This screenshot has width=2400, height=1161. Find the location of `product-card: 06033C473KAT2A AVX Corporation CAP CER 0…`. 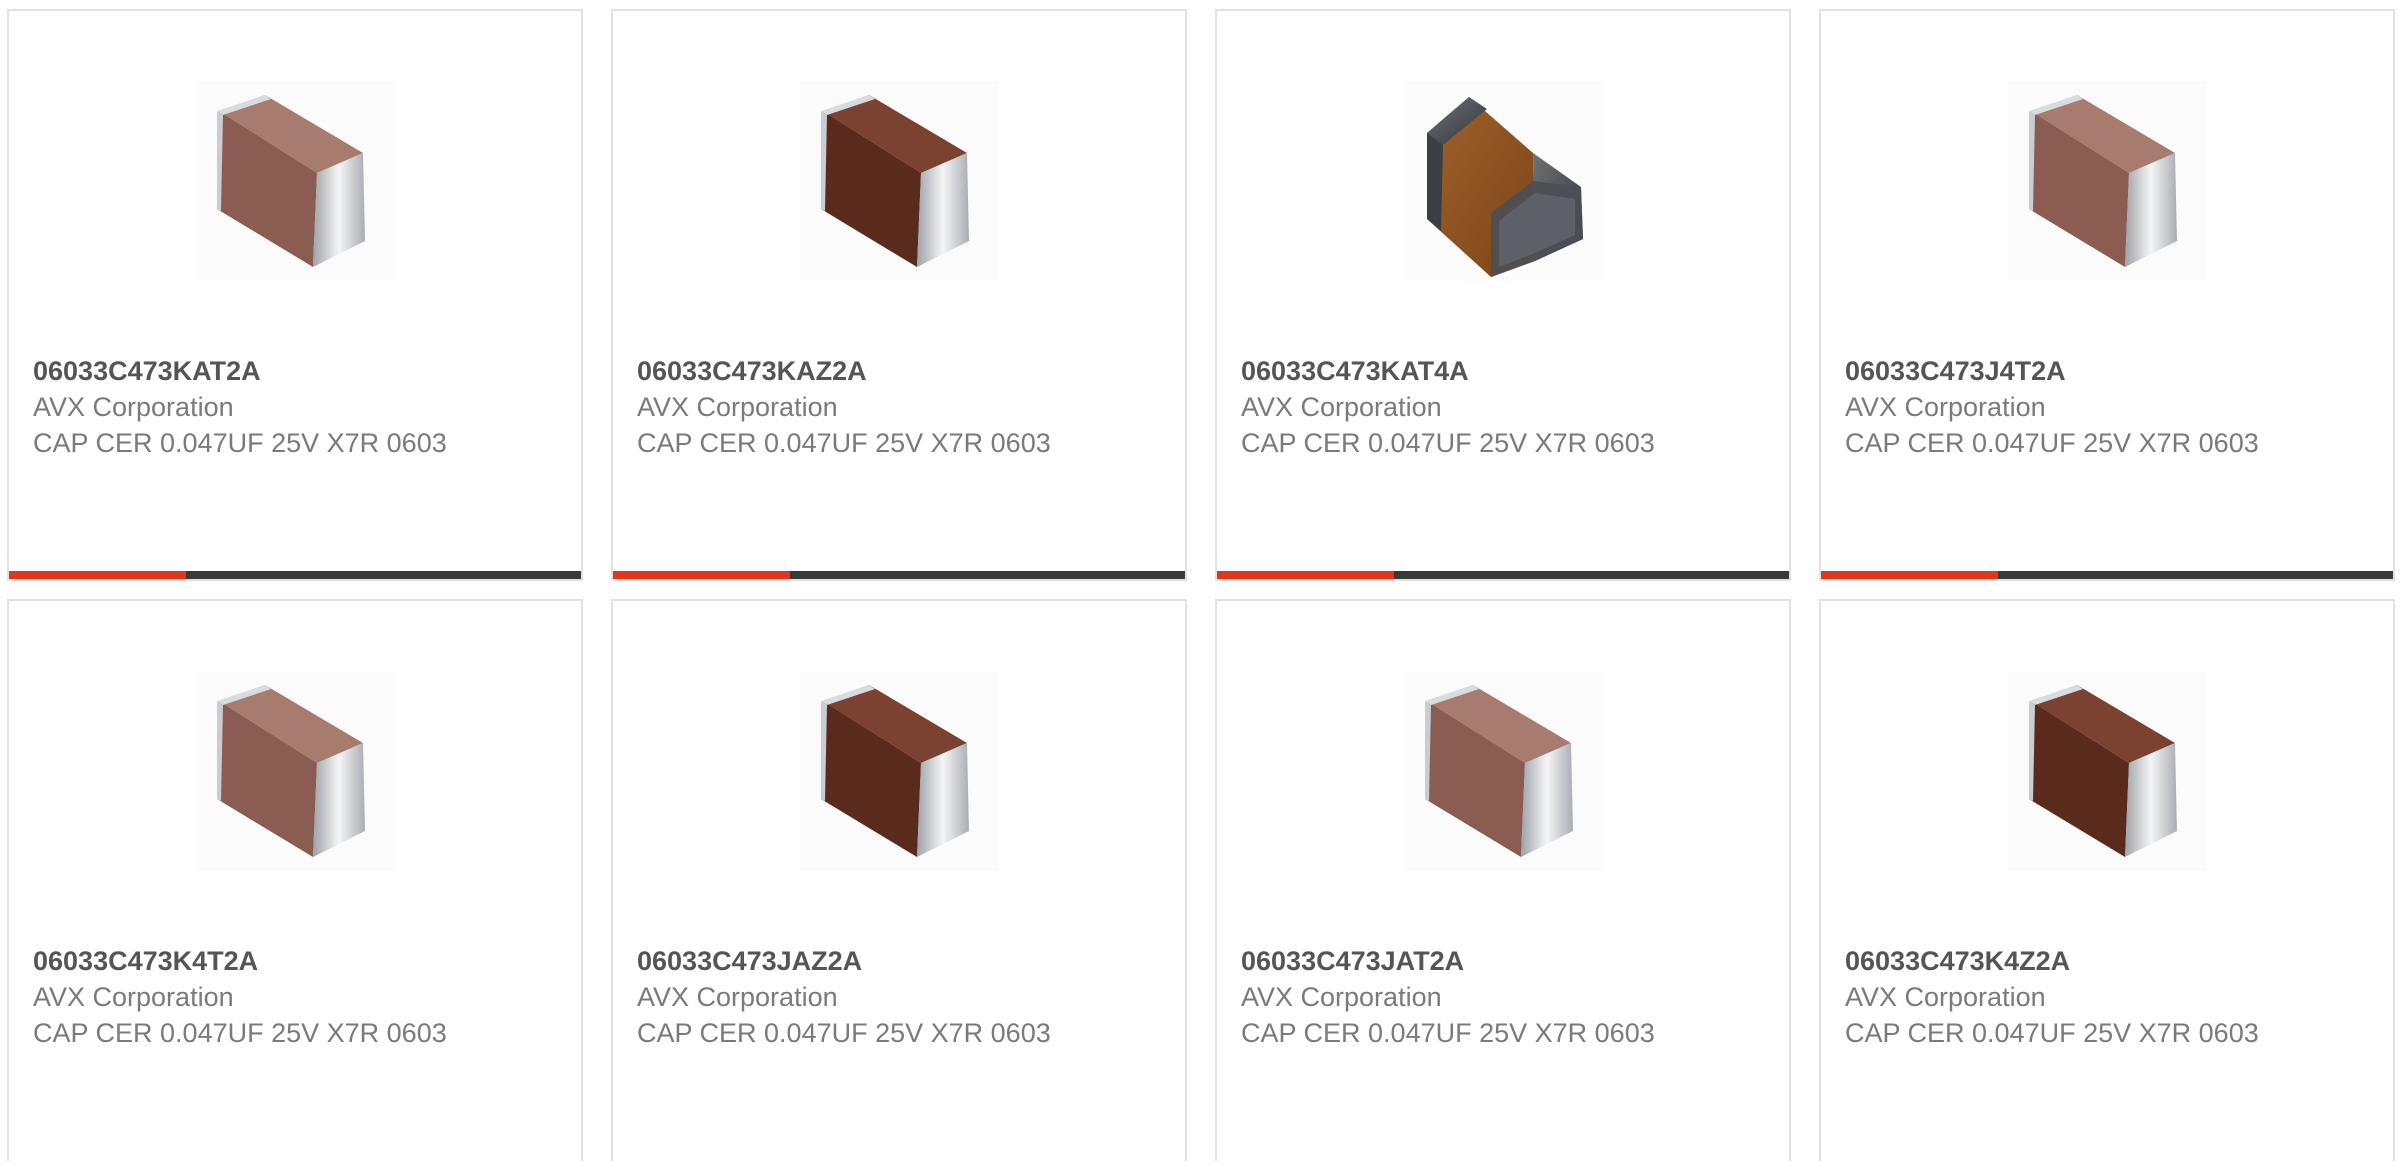

product-card: 06033C473KAT2A AVX Corporation CAP CER 0… is located at coordinates (295, 295).